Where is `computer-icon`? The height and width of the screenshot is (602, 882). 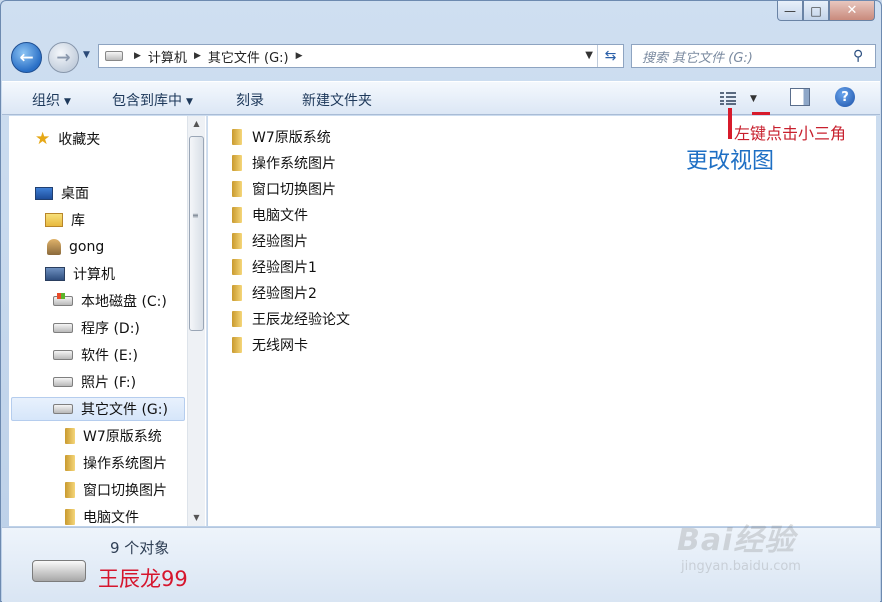
computer-icon is located at coordinates (55, 274).